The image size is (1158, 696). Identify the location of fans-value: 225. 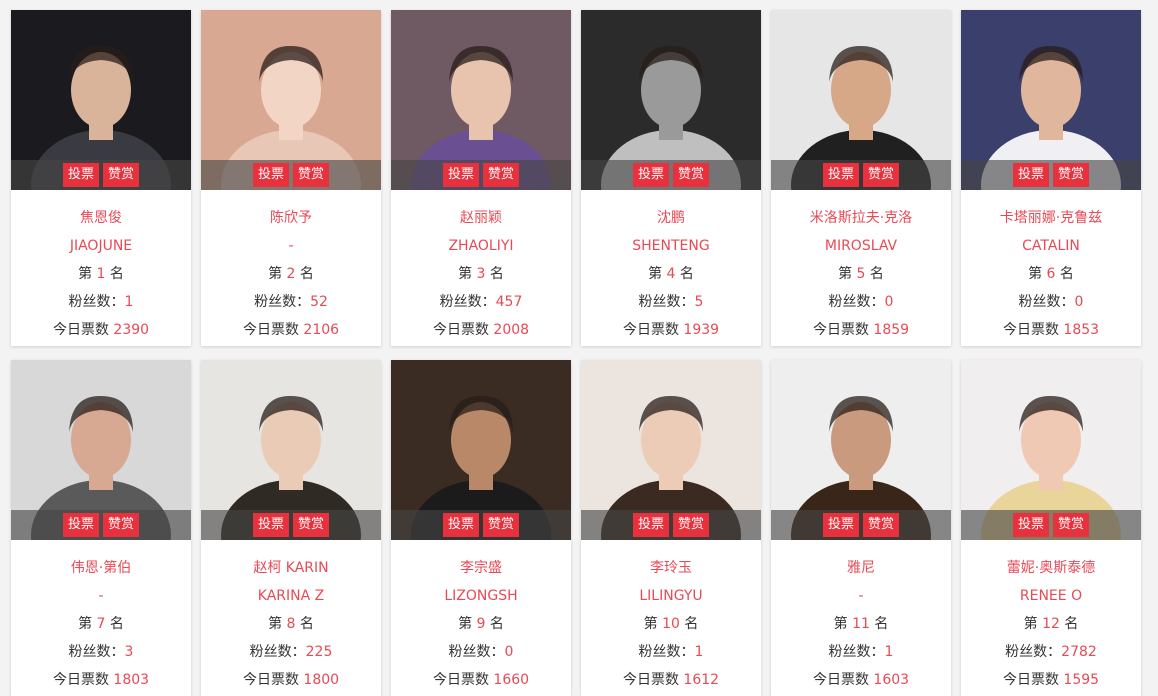
(319, 652).